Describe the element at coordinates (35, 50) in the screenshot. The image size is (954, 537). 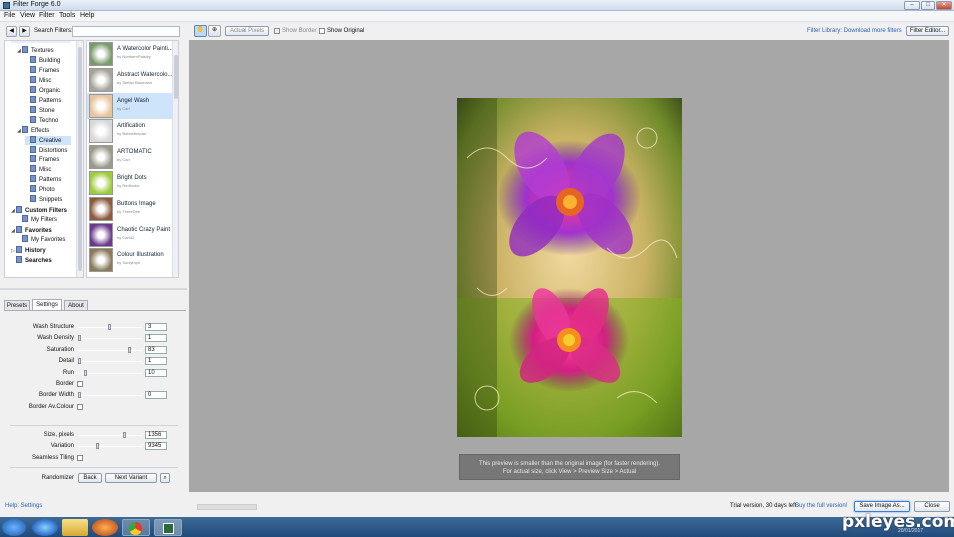
I see `tree-item: ◢ Textures` at that location.